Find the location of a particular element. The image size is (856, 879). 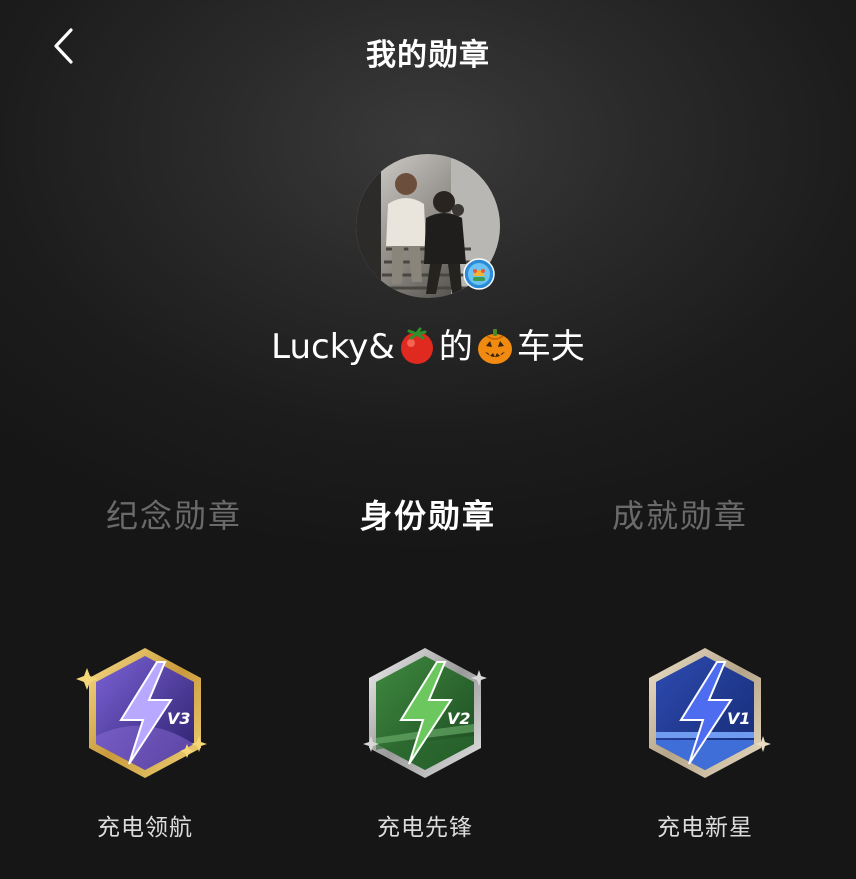

user-name-part-3: 车夫 is located at coordinates (550, 347).